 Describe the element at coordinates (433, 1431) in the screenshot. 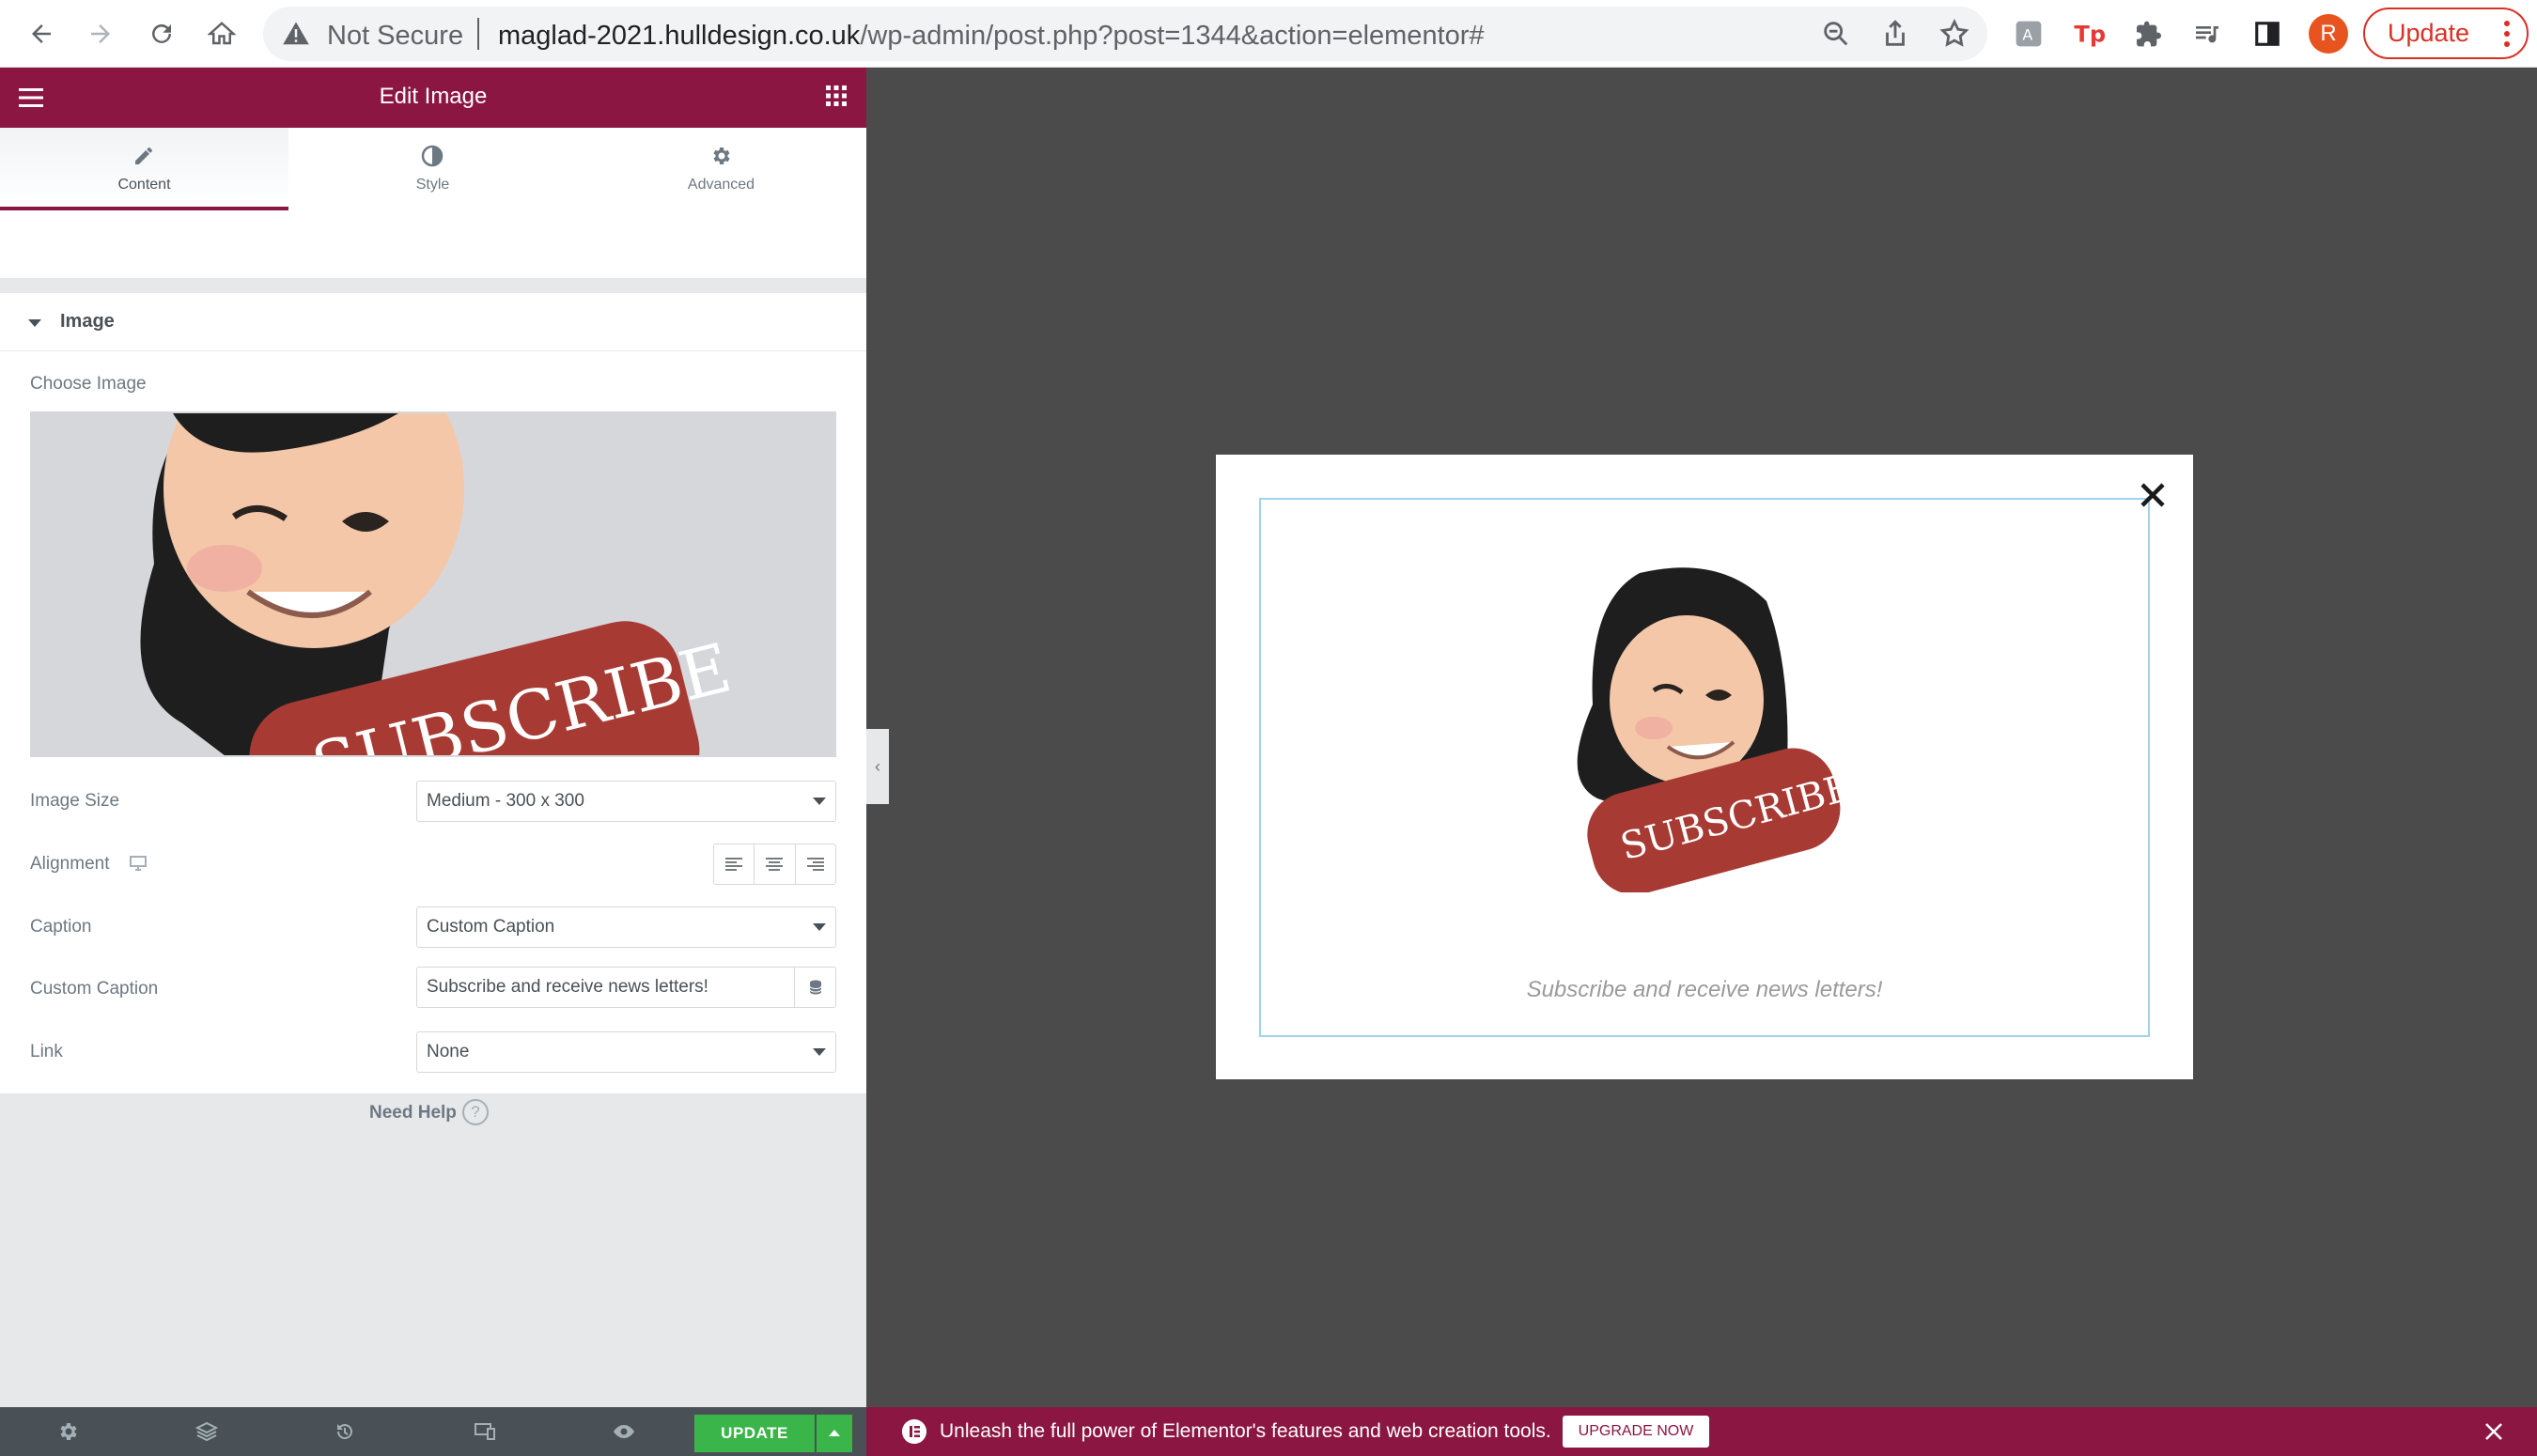

I see `panel-footer: UPDATE` at that location.